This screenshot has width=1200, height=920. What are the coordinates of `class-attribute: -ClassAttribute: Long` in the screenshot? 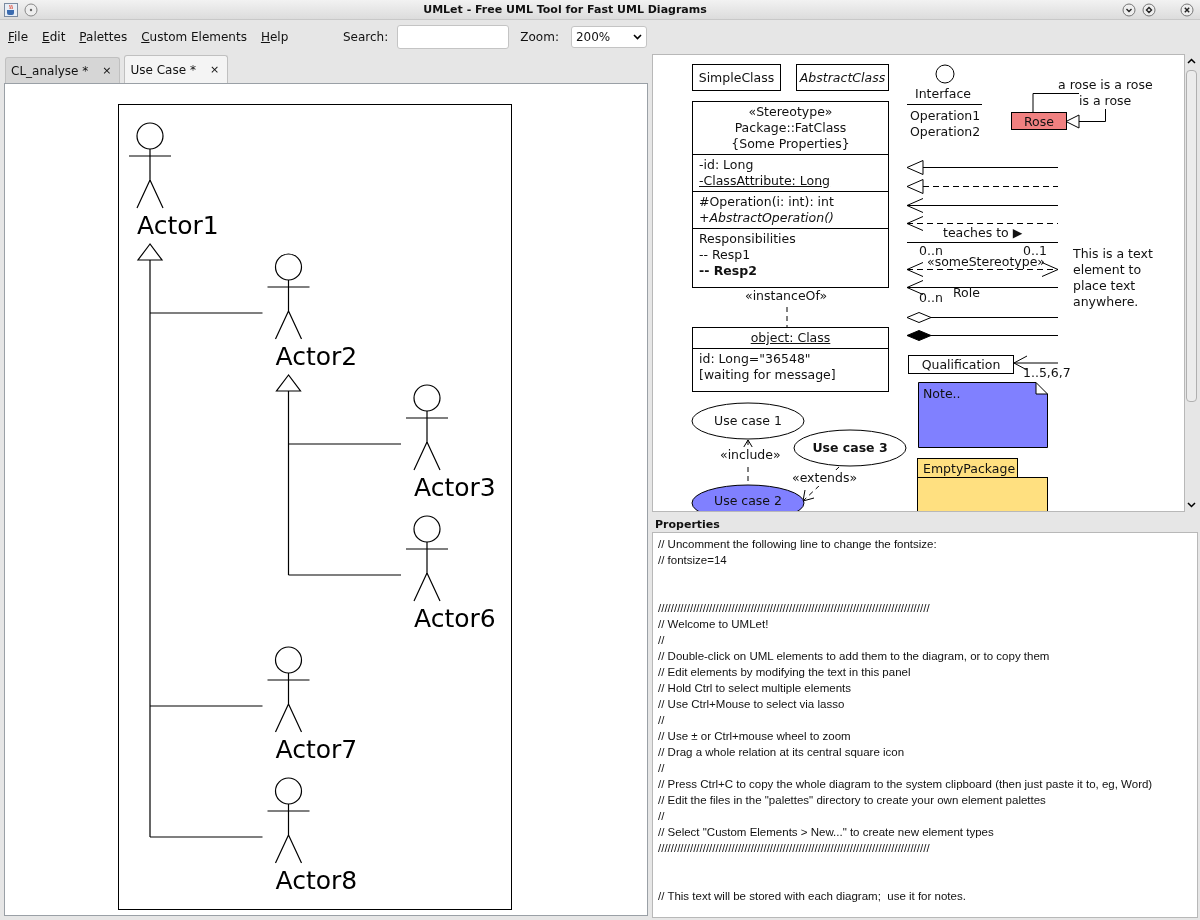 It's located at (765, 181).